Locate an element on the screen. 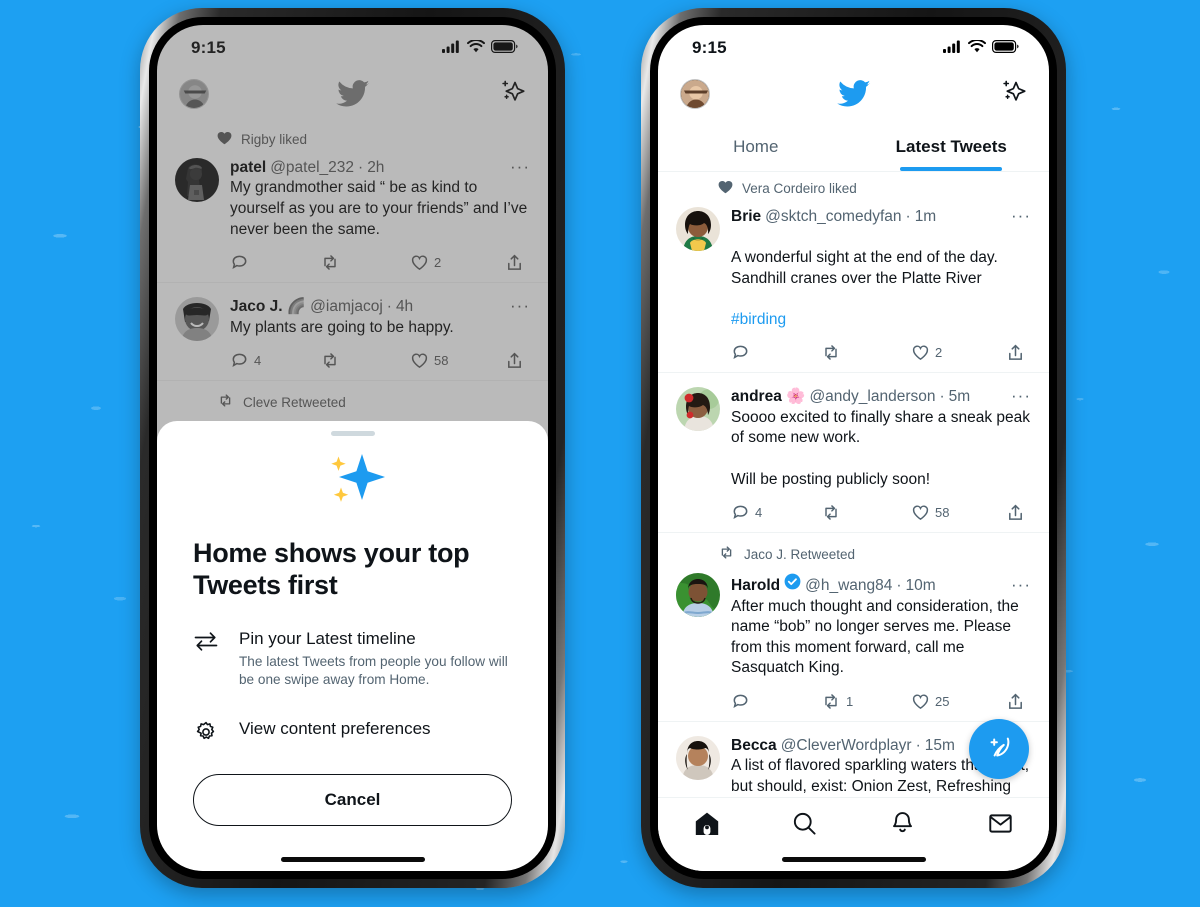  sparkles-illustration is located at coordinates (352, 481).